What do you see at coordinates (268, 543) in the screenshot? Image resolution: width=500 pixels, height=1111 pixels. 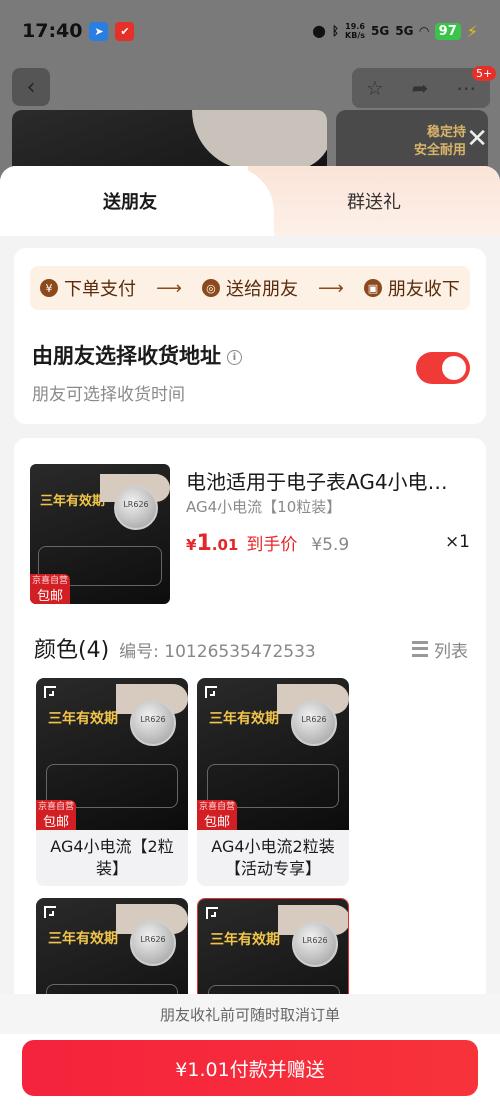 I see `product-price: ¥ 1 .01 到手价 ¥5.9` at bounding box center [268, 543].